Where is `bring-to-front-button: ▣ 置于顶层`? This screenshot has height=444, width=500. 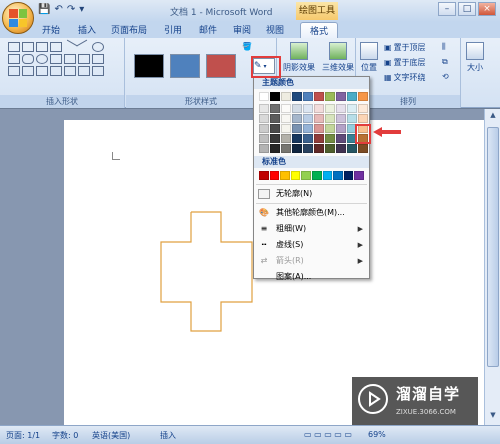
bring-to-front-button: ▣ 置于顶层 is located at coordinates (405, 47).